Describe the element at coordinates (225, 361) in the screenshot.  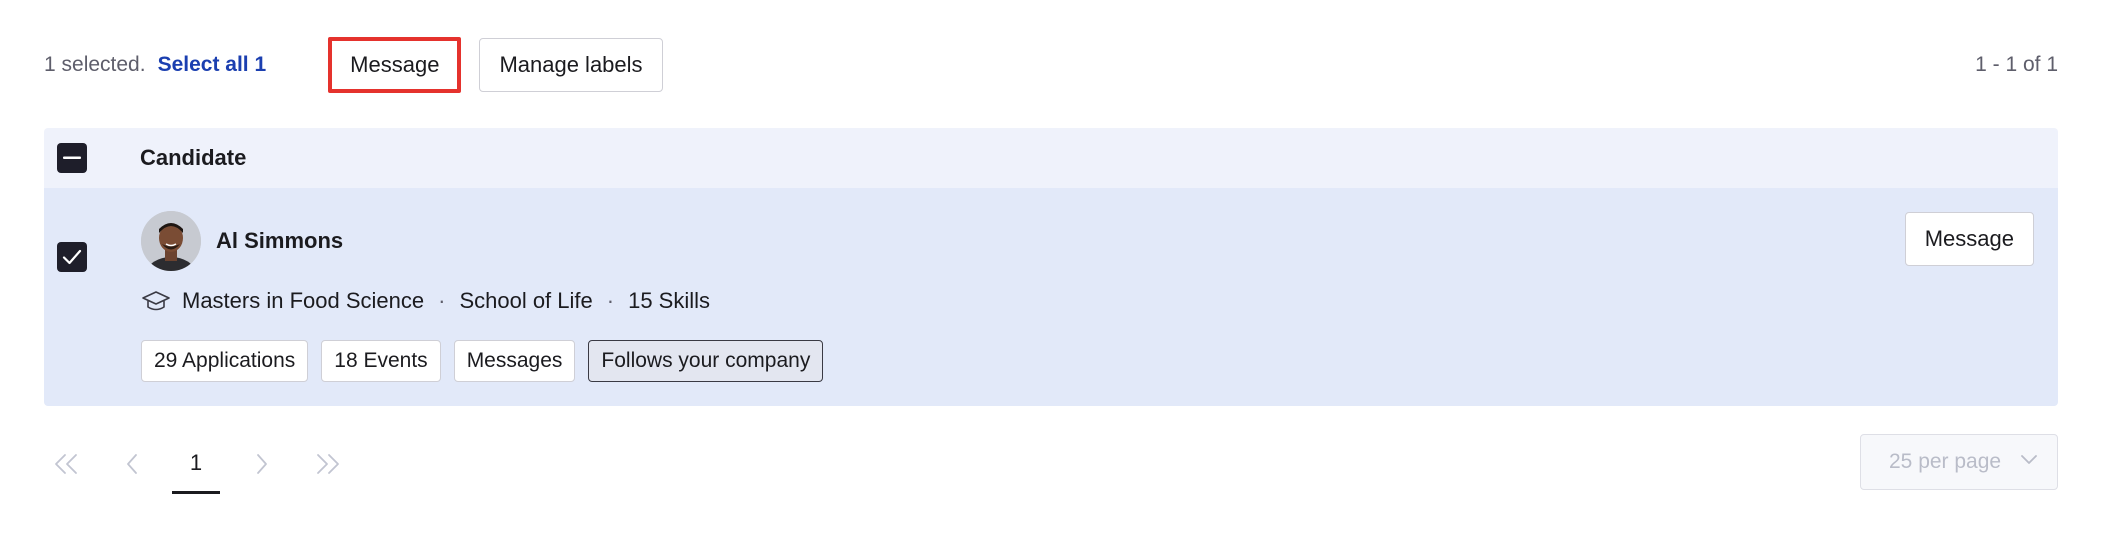
I see `applications-chip: 29 Applications` at that location.